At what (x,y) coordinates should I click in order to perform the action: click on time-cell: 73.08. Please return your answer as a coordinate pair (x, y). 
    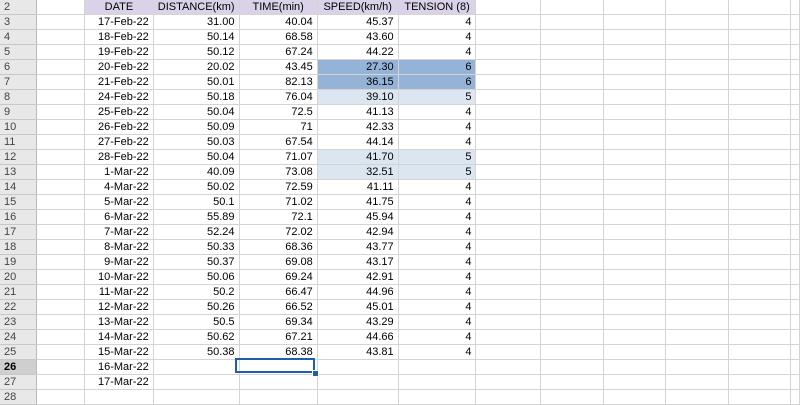
    Looking at the image, I should click on (278, 172).